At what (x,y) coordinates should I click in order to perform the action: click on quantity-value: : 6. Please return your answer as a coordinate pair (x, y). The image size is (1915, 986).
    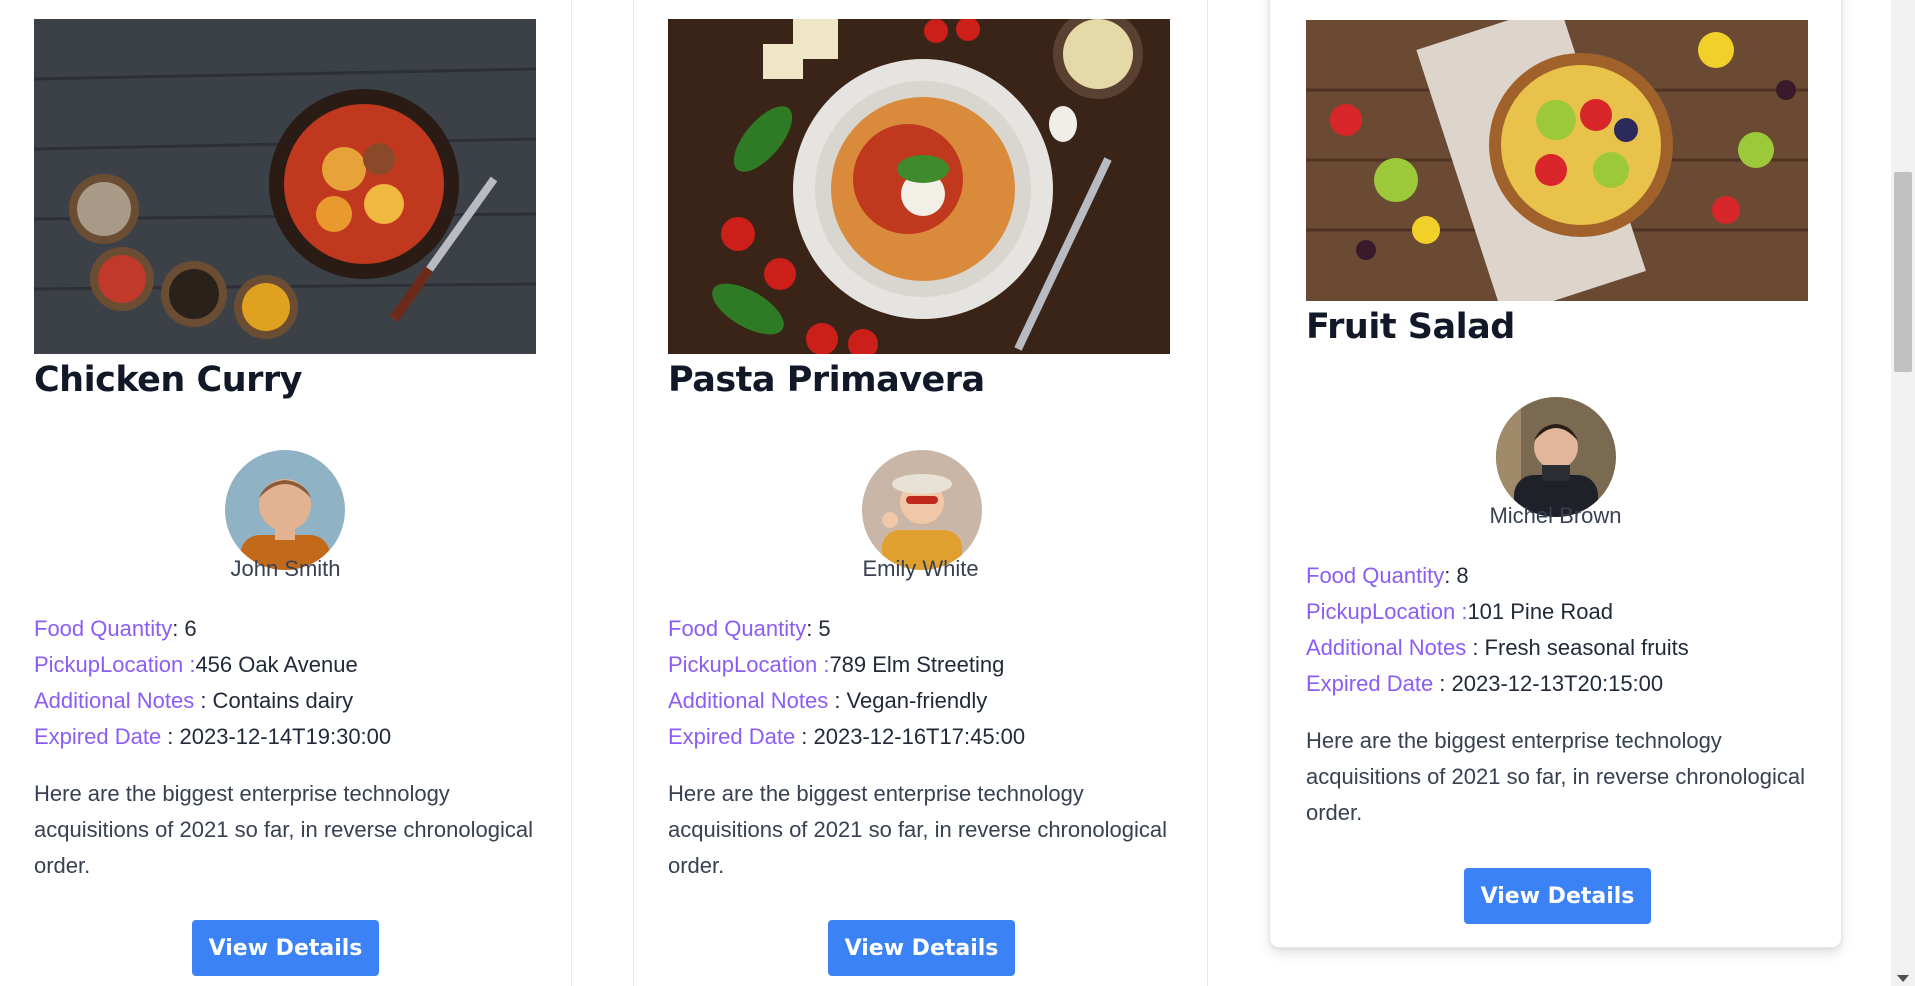
    Looking at the image, I should click on (184, 628).